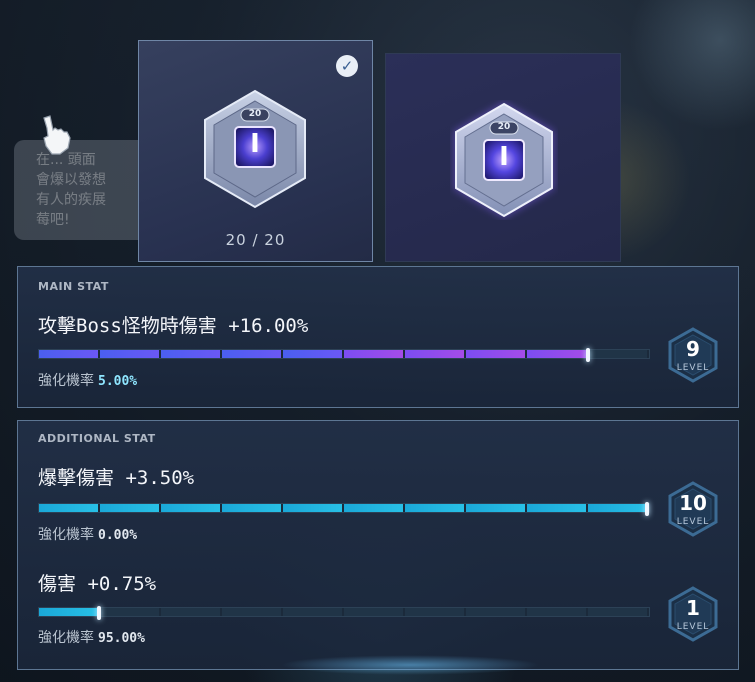  I want to click on additional-stat-rate: 強化機率 0.00%, so click(87, 534).